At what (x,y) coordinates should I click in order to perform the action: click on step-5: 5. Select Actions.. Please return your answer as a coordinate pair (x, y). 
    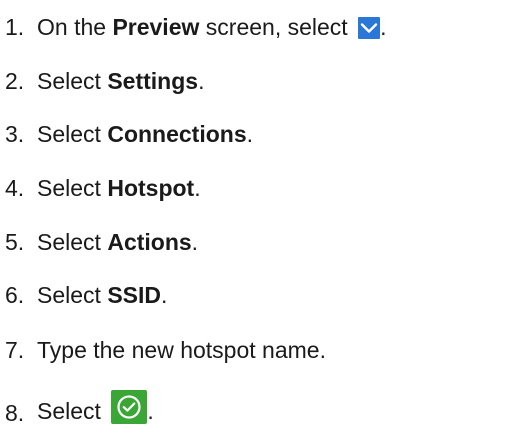
    Looking at the image, I should click on (99, 242).